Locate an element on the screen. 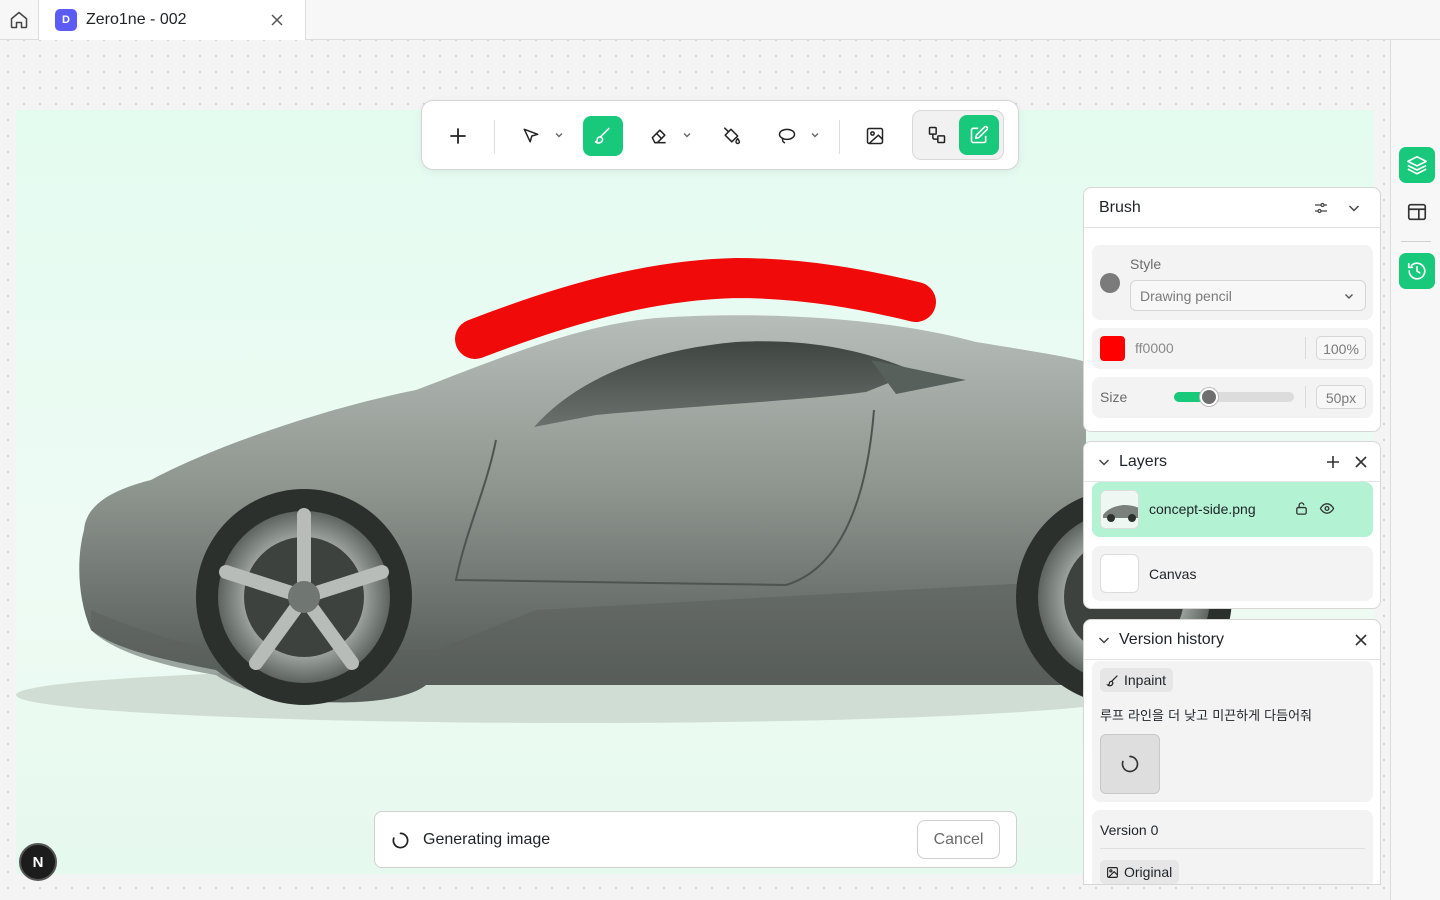  image-tool-button is located at coordinates (875, 136).